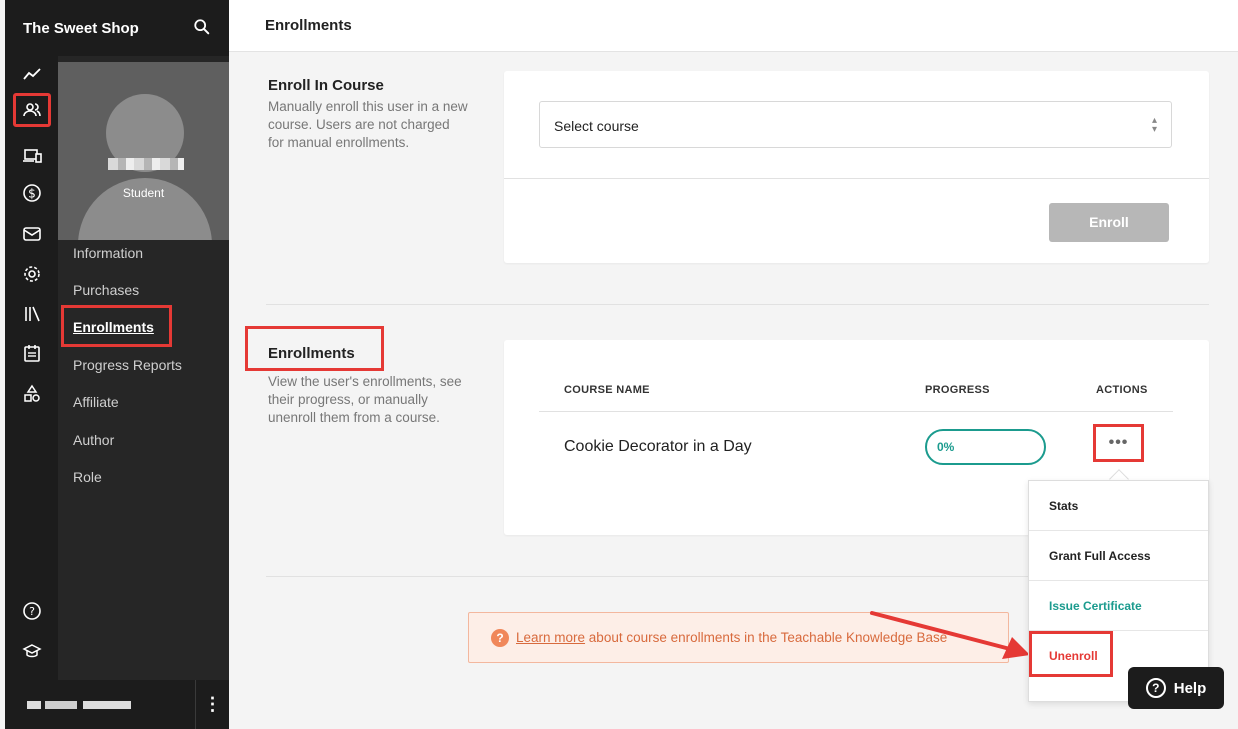 The height and width of the screenshot is (729, 1238). What do you see at coordinates (607, 390) in the screenshot?
I see `column-course-name: COURSE NAME` at bounding box center [607, 390].